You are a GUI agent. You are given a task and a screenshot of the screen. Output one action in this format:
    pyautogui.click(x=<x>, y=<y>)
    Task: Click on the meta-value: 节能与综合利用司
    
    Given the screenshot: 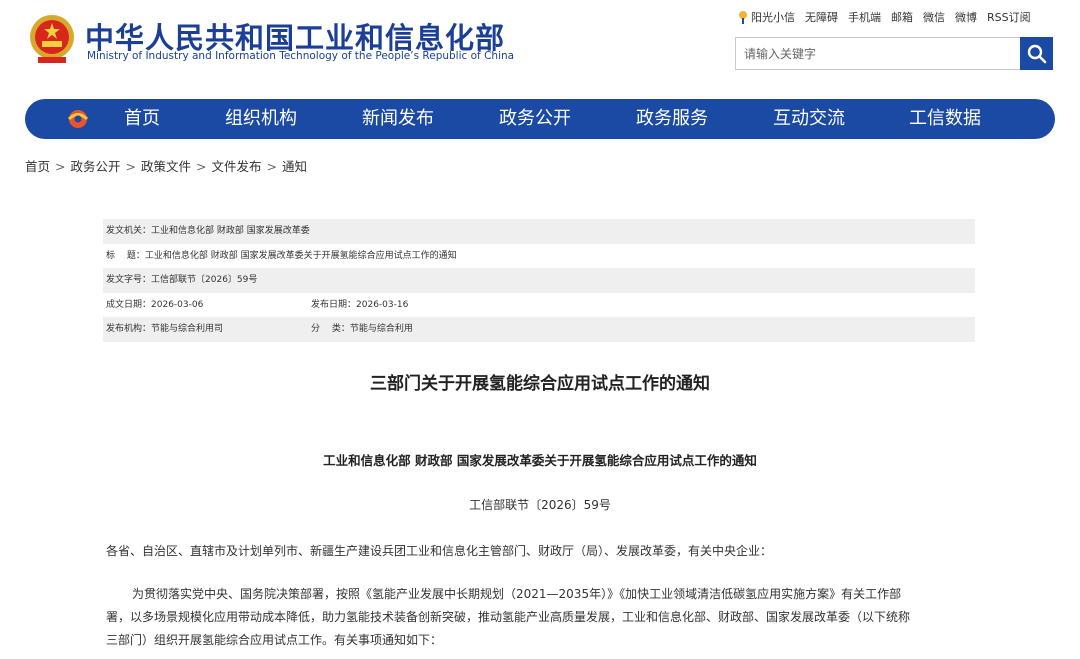 What is the action you would take?
    pyautogui.click(x=187, y=329)
    